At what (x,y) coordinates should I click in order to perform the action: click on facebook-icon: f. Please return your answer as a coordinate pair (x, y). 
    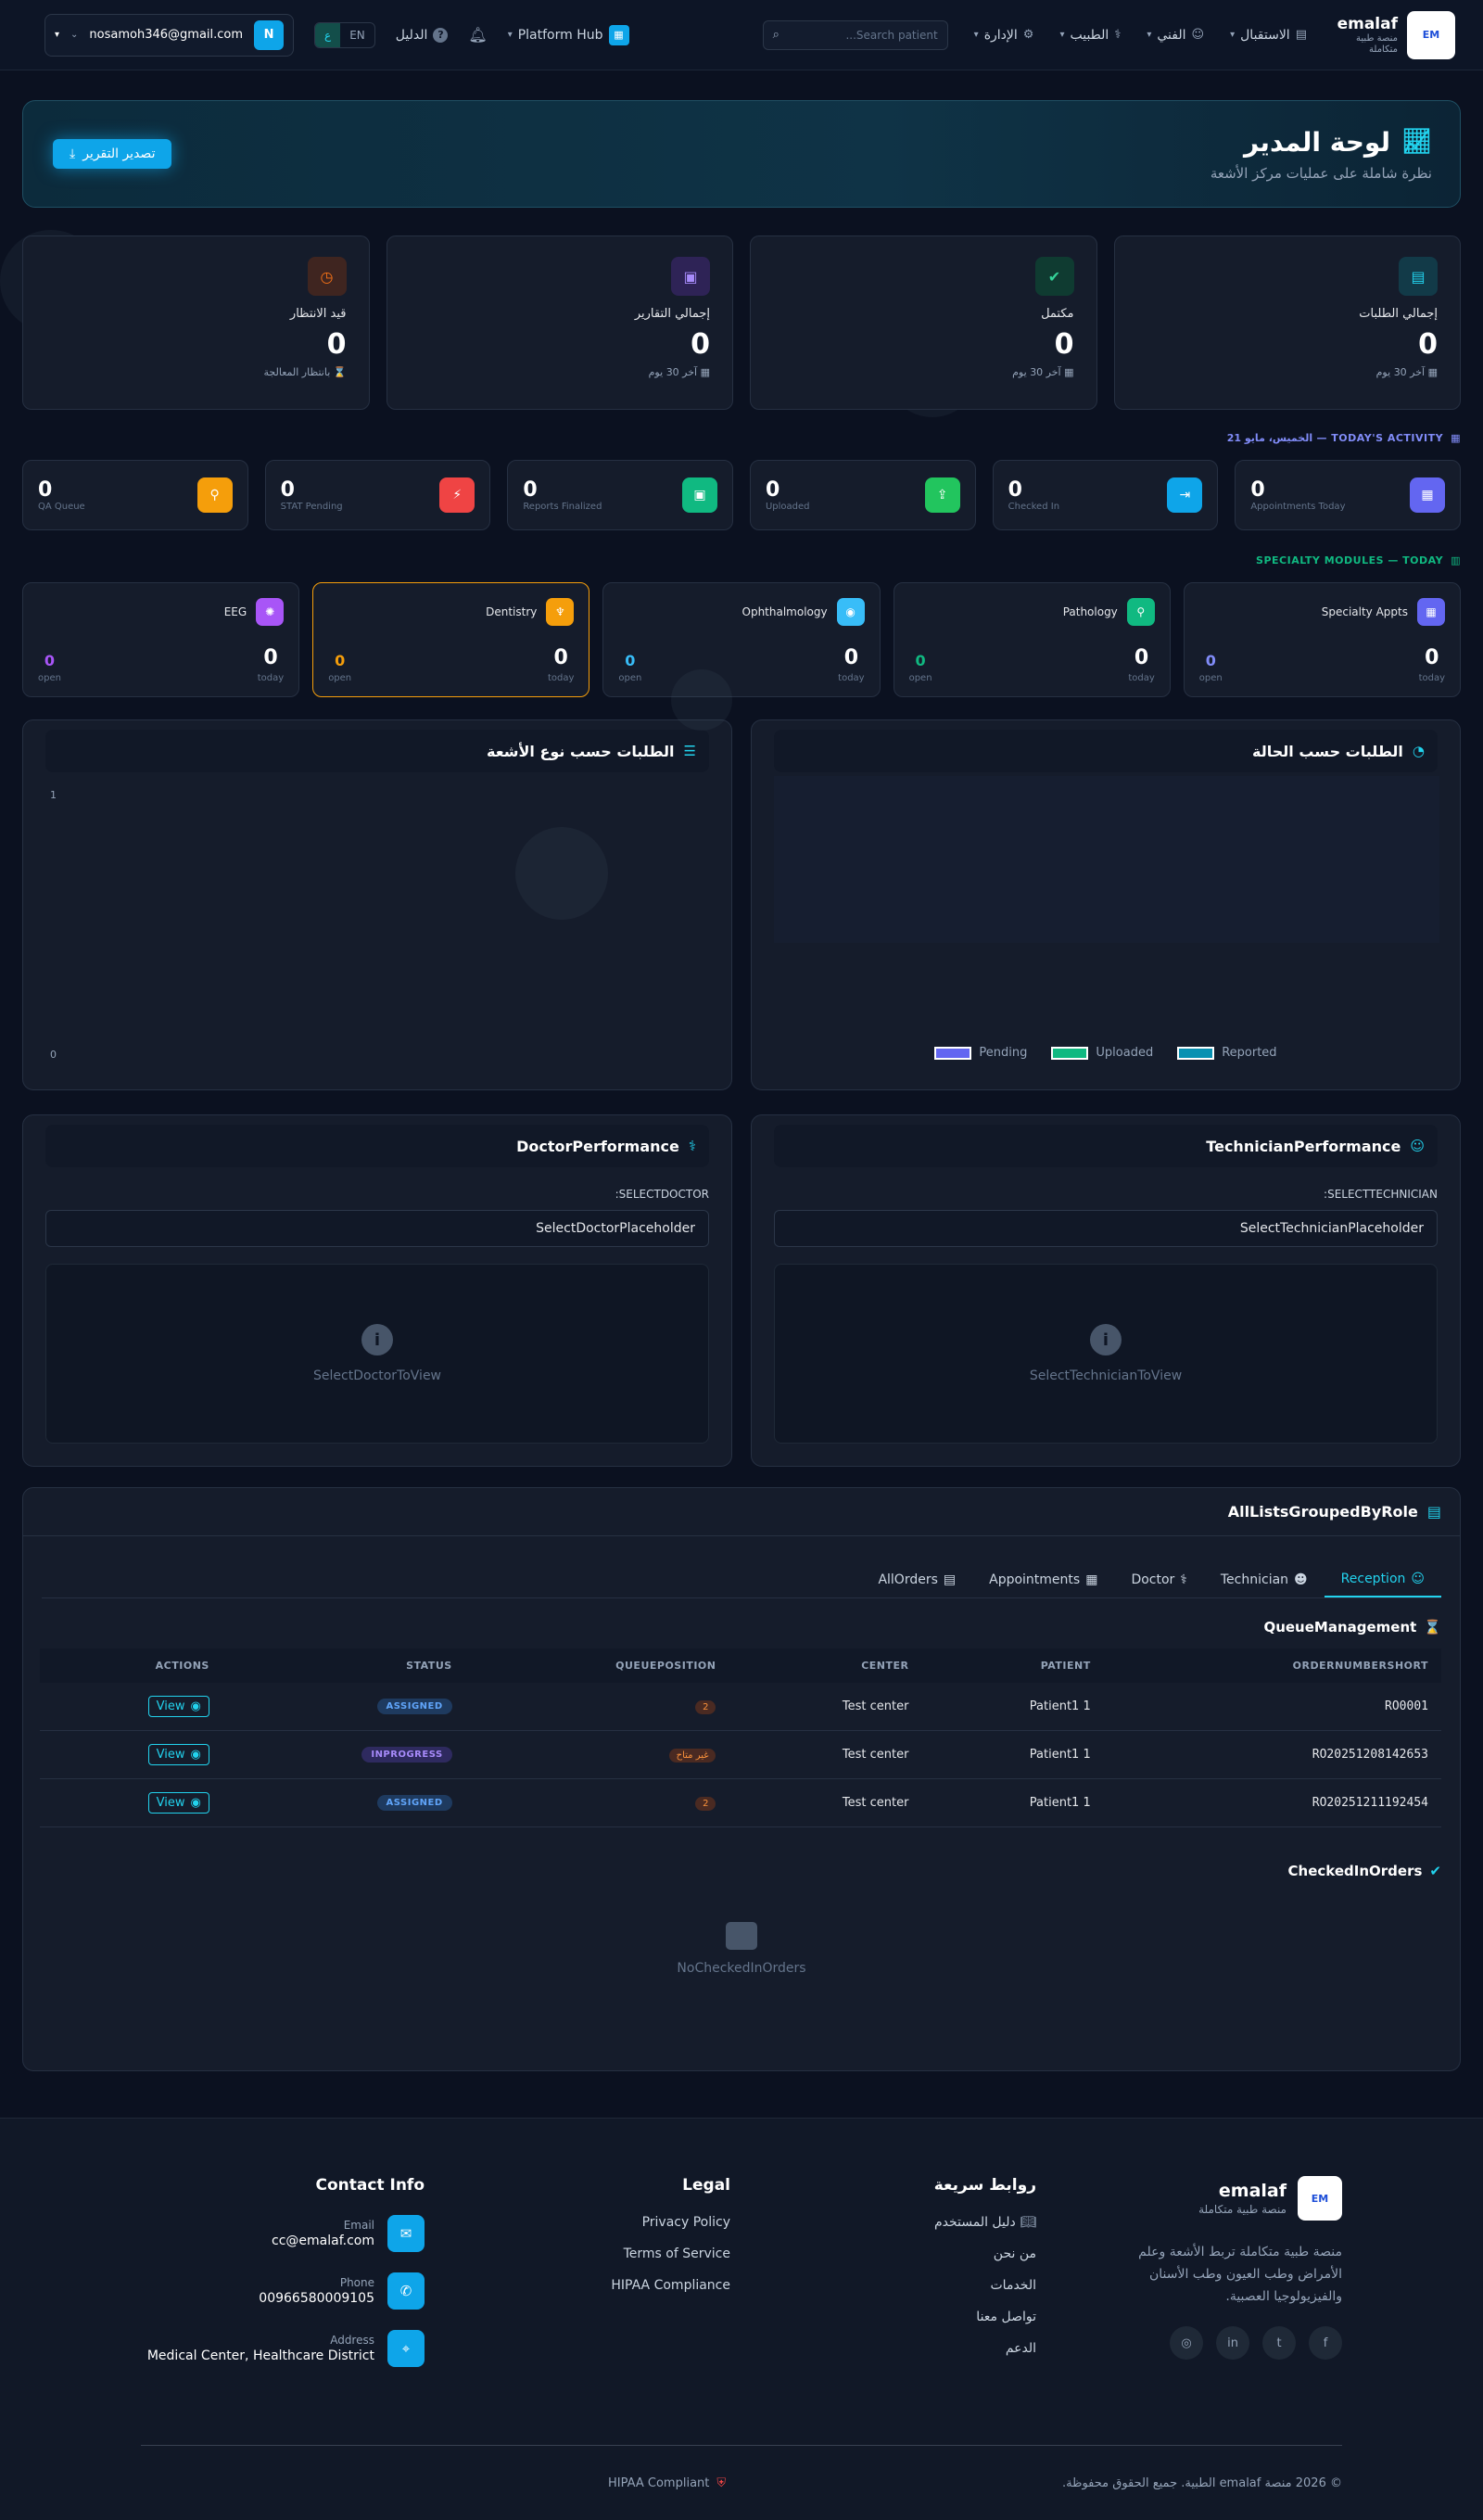
    Looking at the image, I should click on (1325, 2343).